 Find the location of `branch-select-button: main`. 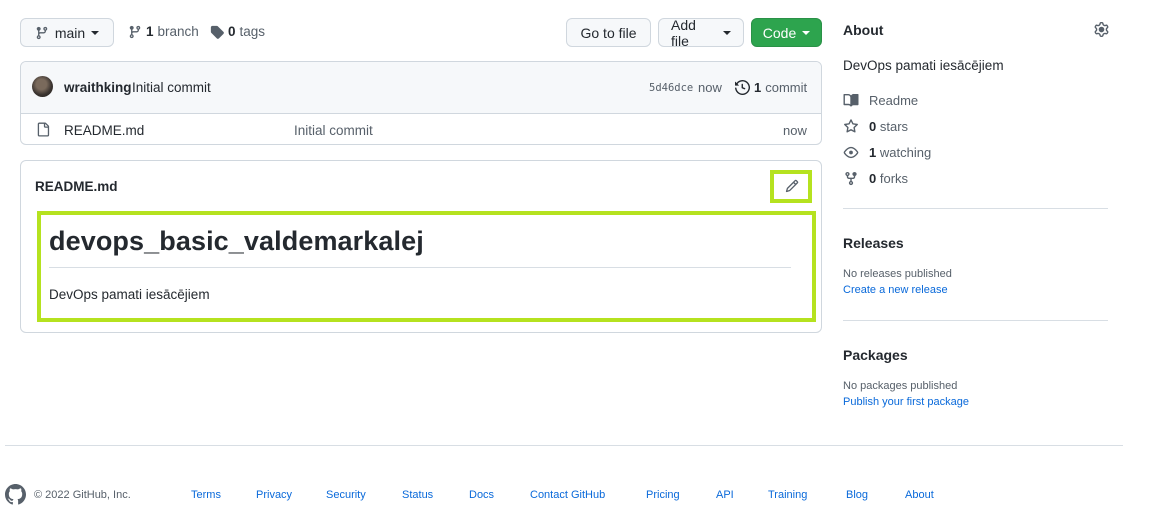

branch-select-button: main is located at coordinates (67, 32).